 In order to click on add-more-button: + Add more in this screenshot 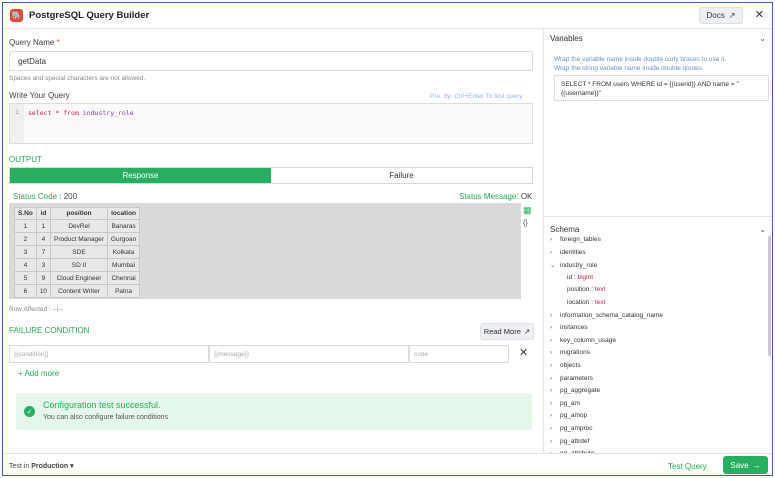, I will do `click(38, 373)`.